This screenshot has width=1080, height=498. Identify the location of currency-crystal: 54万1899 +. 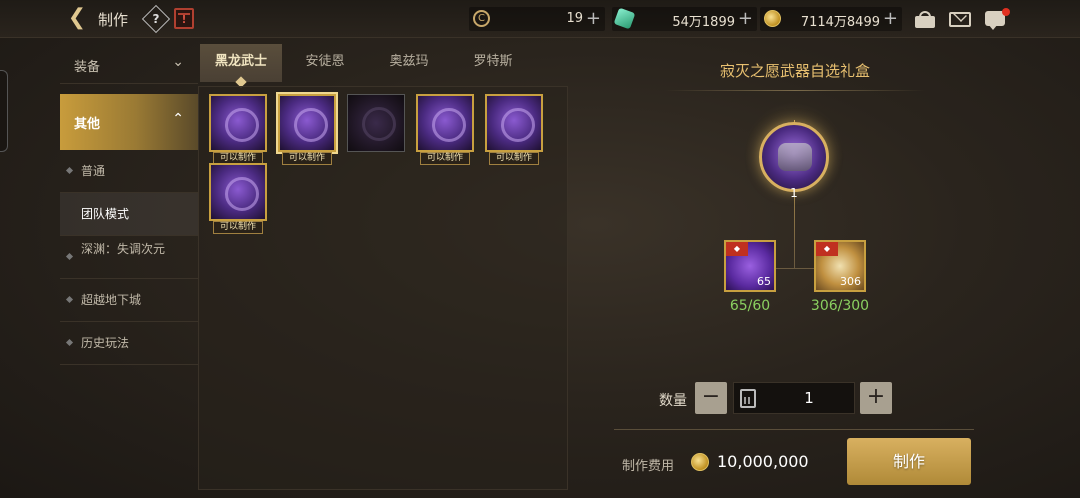
(684, 19).